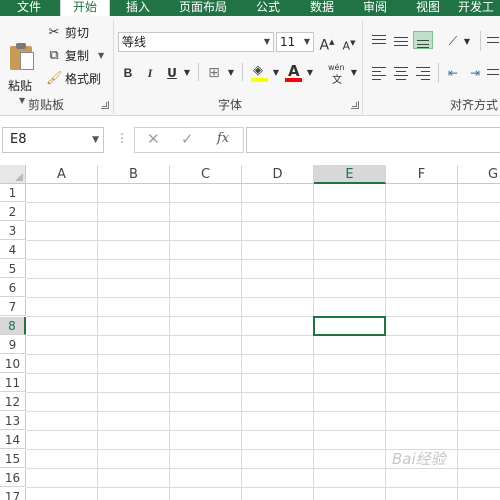 The image size is (500, 500). Describe the element at coordinates (260, 73) in the screenshot. I see `fill-color-button: ◈` at that location.